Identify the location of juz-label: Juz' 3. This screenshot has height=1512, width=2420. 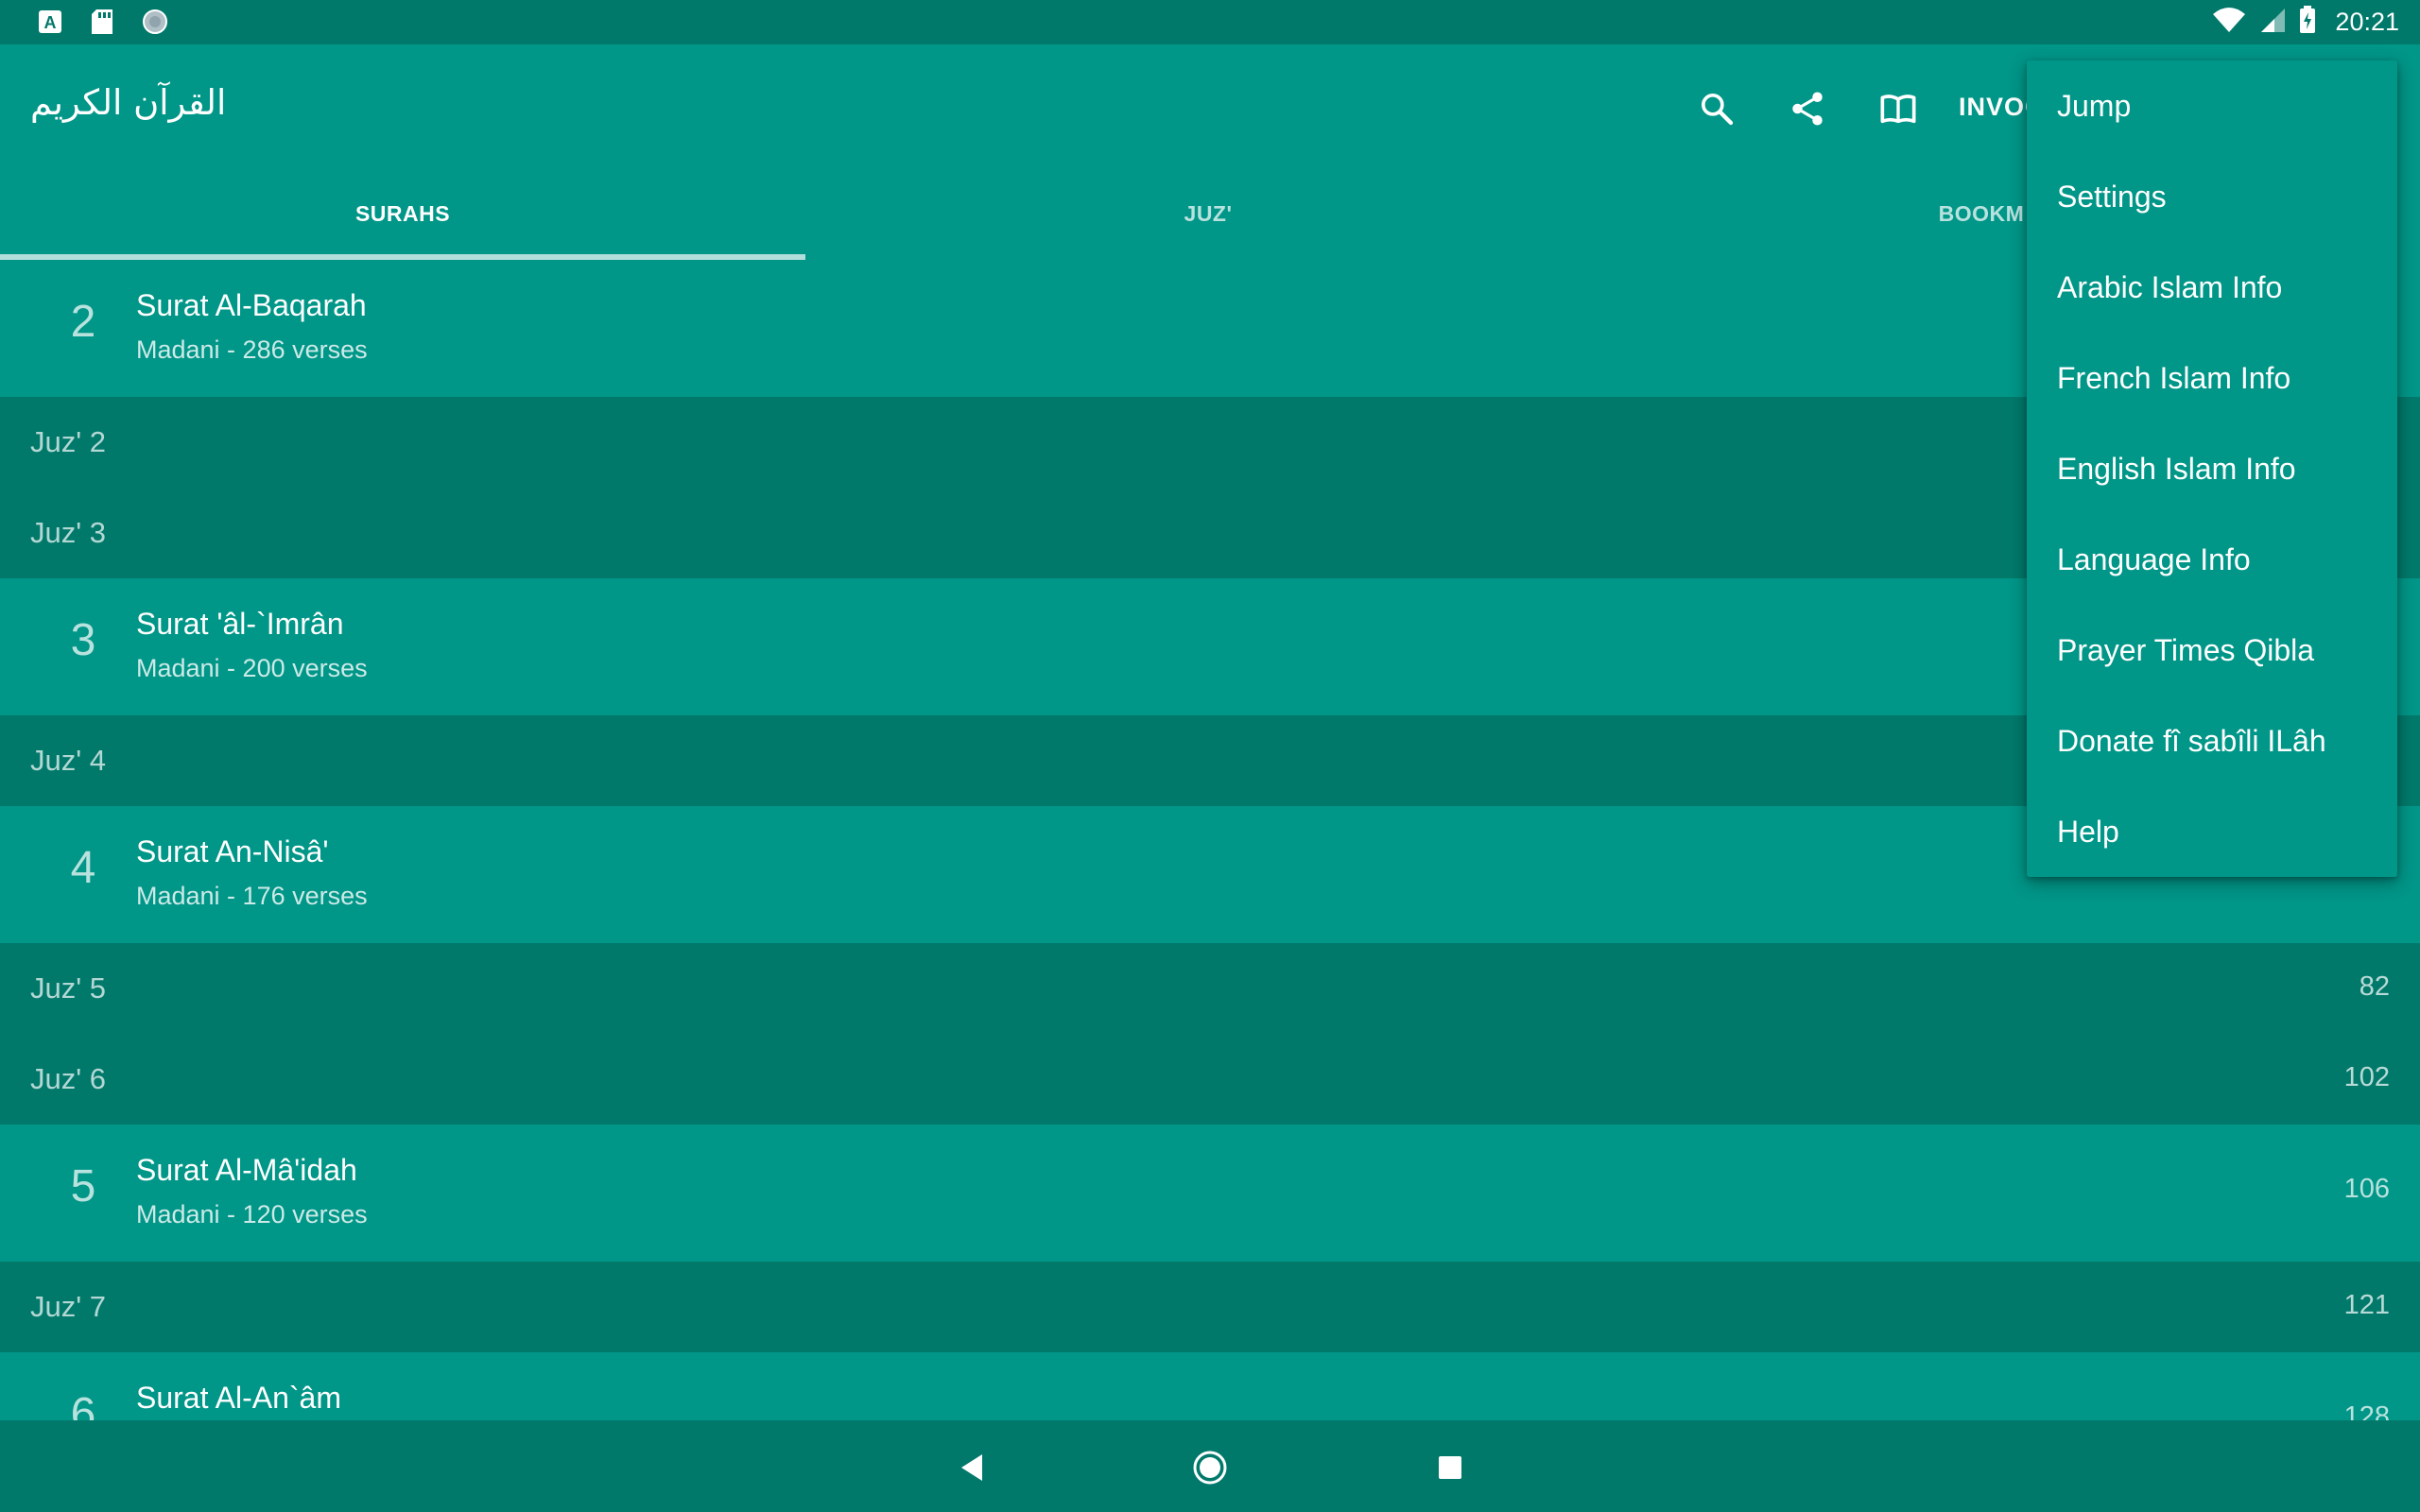
(68, 532).